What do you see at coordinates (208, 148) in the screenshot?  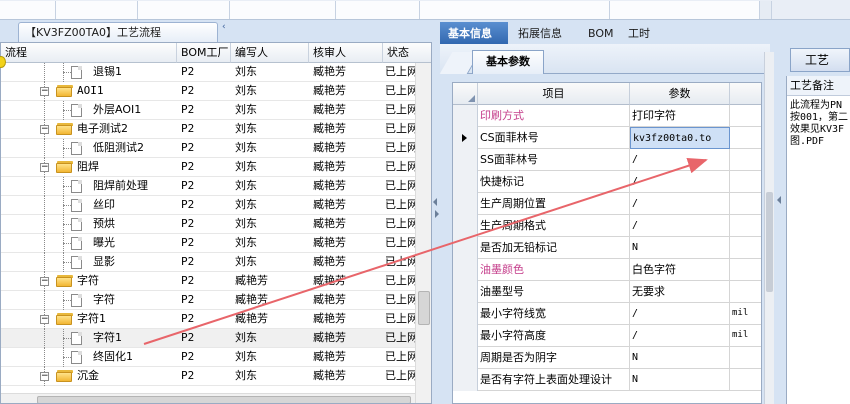 I see `tree-row: 低阻测试2 P2 刘东 臧艳芳 已上网` at bounding box center [208, 148].